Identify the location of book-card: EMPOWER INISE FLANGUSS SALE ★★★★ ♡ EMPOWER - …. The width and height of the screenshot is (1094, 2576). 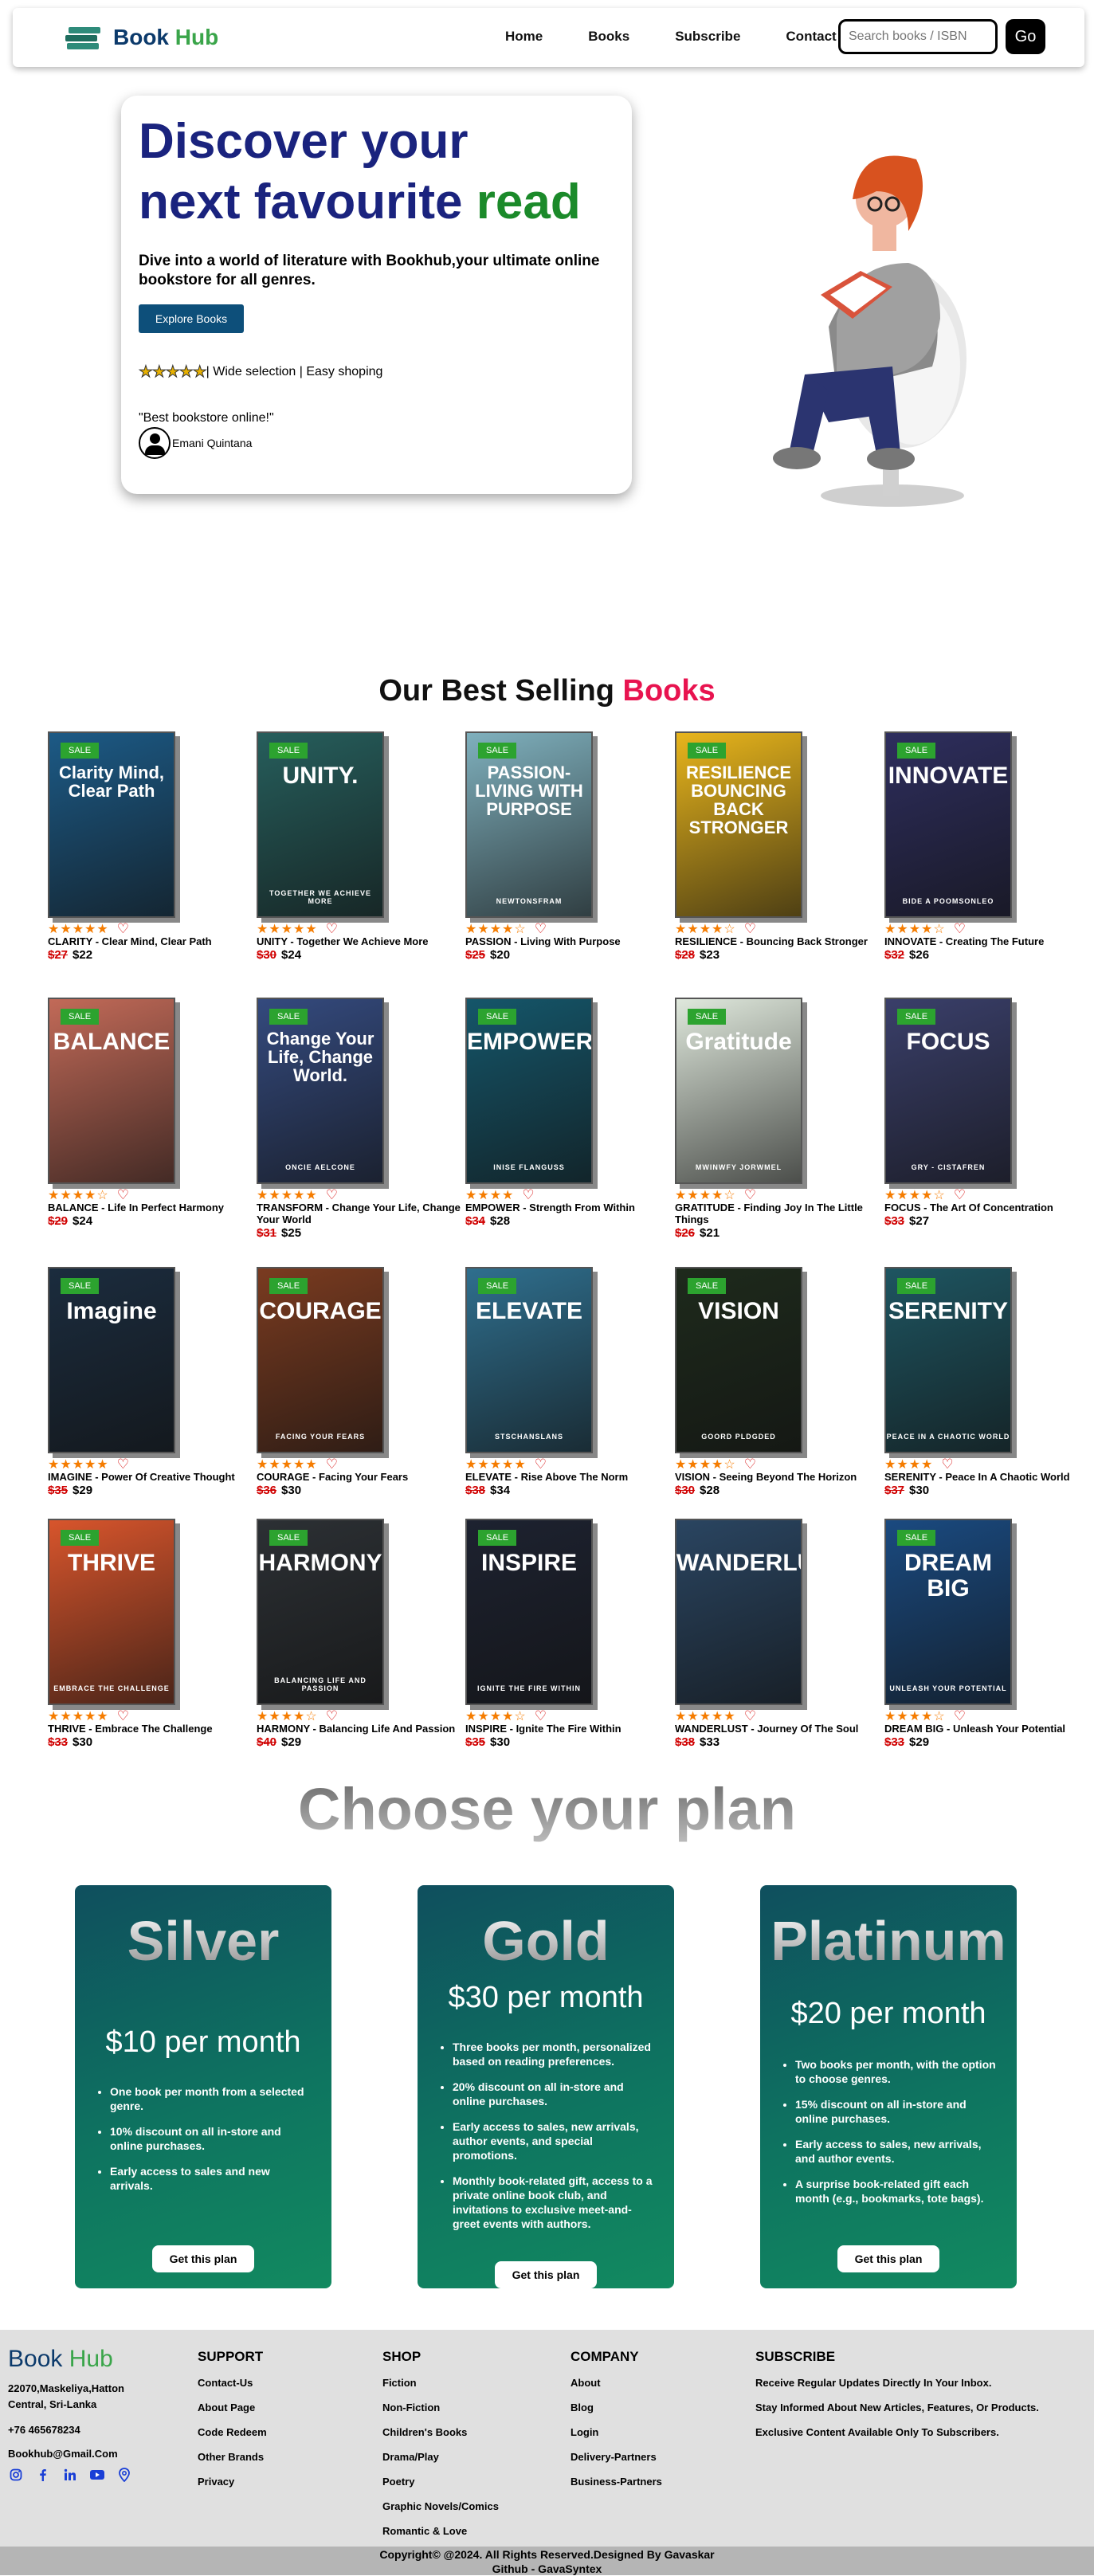
(565, 1125).